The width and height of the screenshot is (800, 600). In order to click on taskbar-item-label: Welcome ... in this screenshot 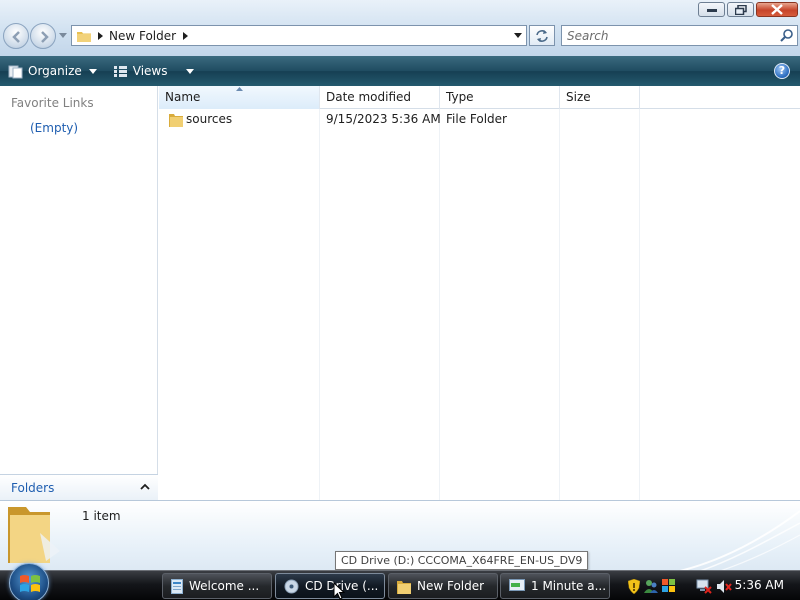, I will do `click(224, 586)`.